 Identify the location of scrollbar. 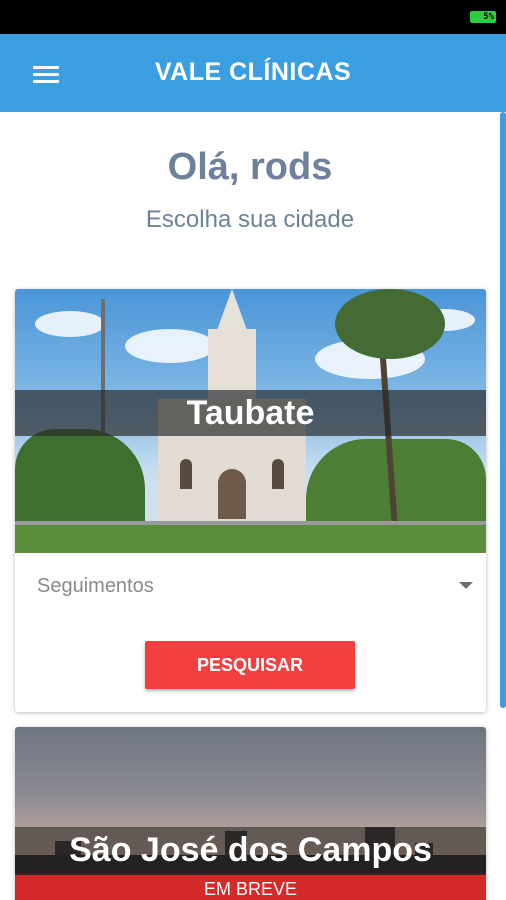
(503, 410).